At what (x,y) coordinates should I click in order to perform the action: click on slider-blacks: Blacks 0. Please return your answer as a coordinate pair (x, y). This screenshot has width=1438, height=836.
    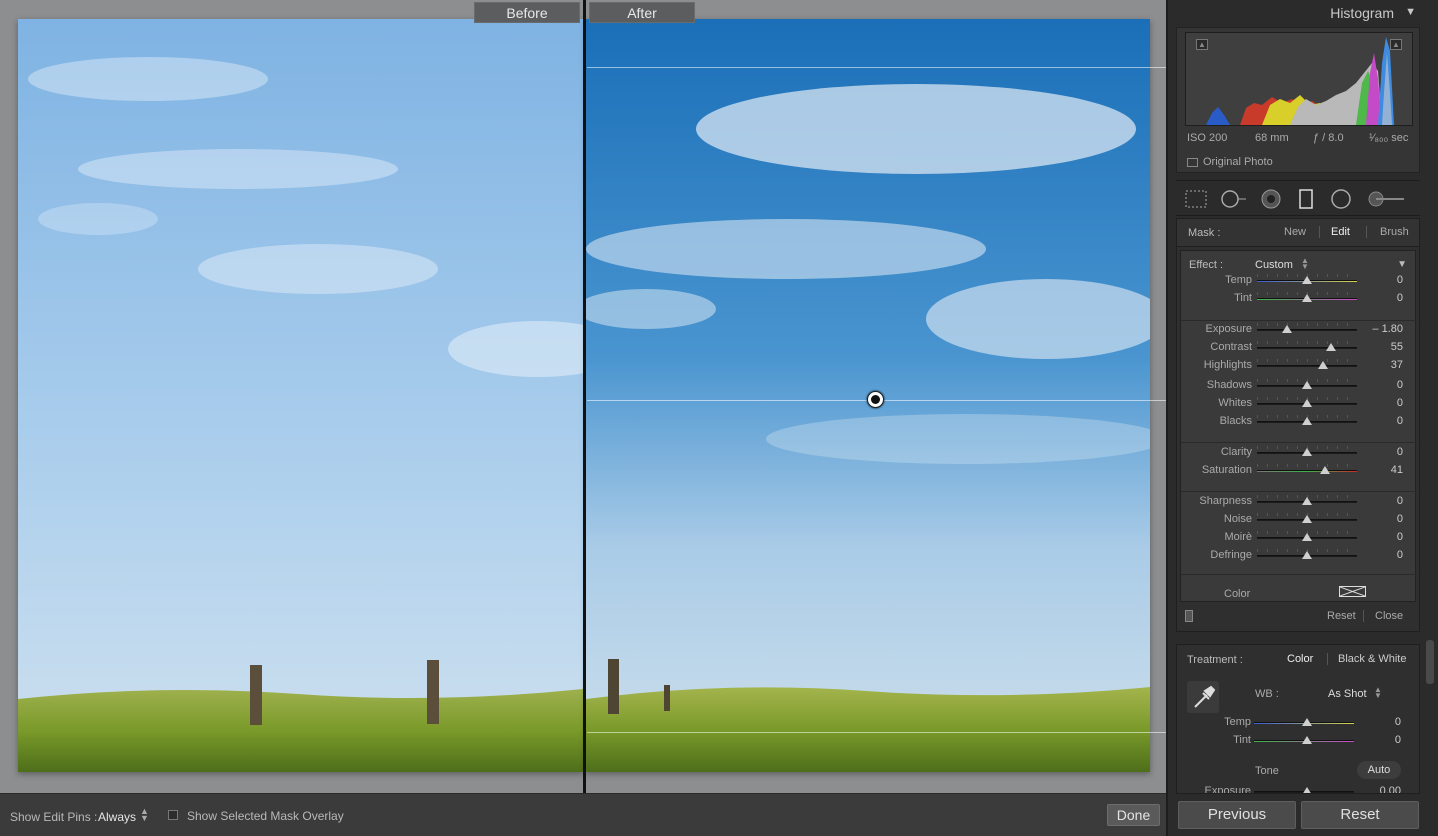
    Looking at the image, I should click on (1299, 422).